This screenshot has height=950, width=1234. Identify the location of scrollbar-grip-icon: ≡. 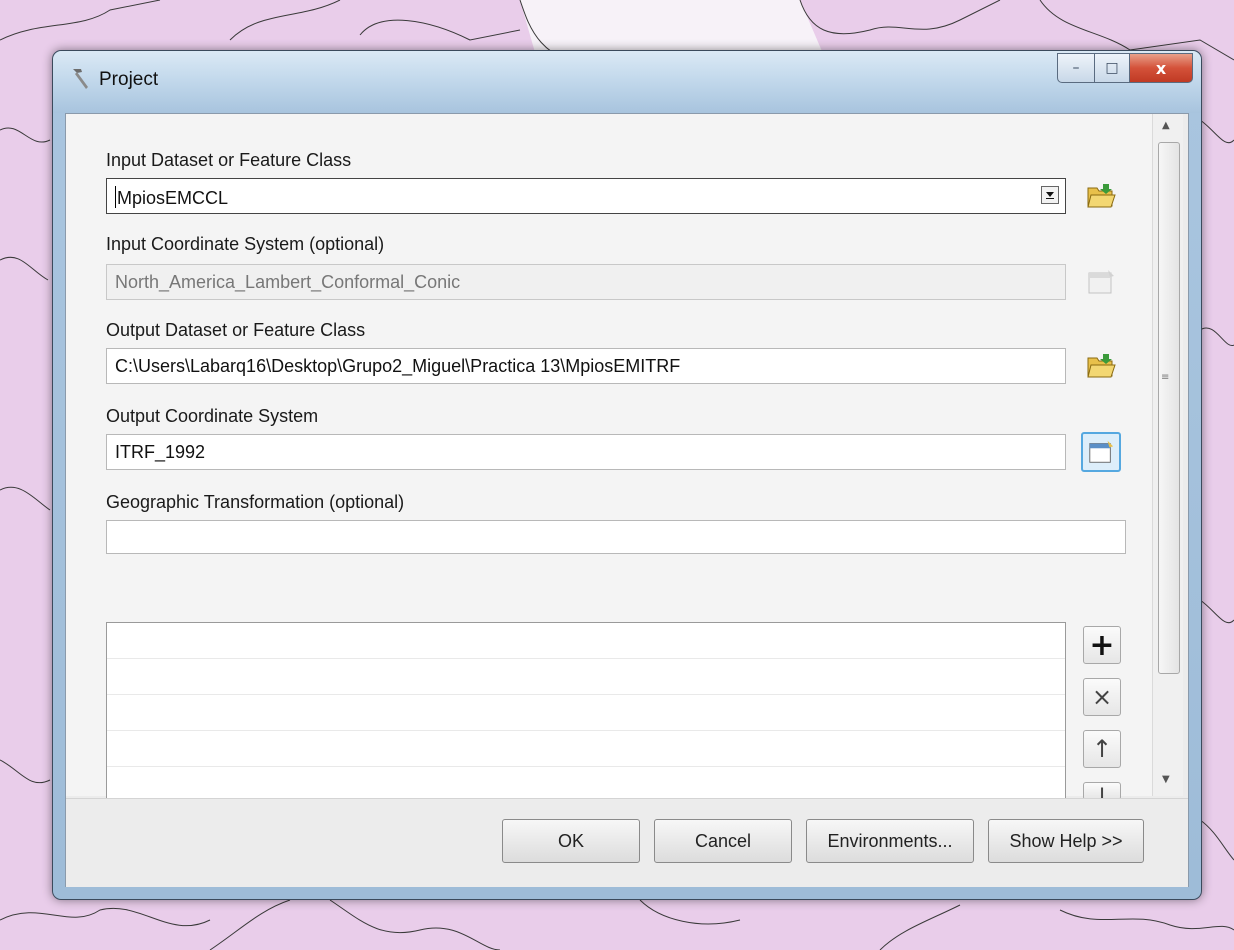
(1165, 377).